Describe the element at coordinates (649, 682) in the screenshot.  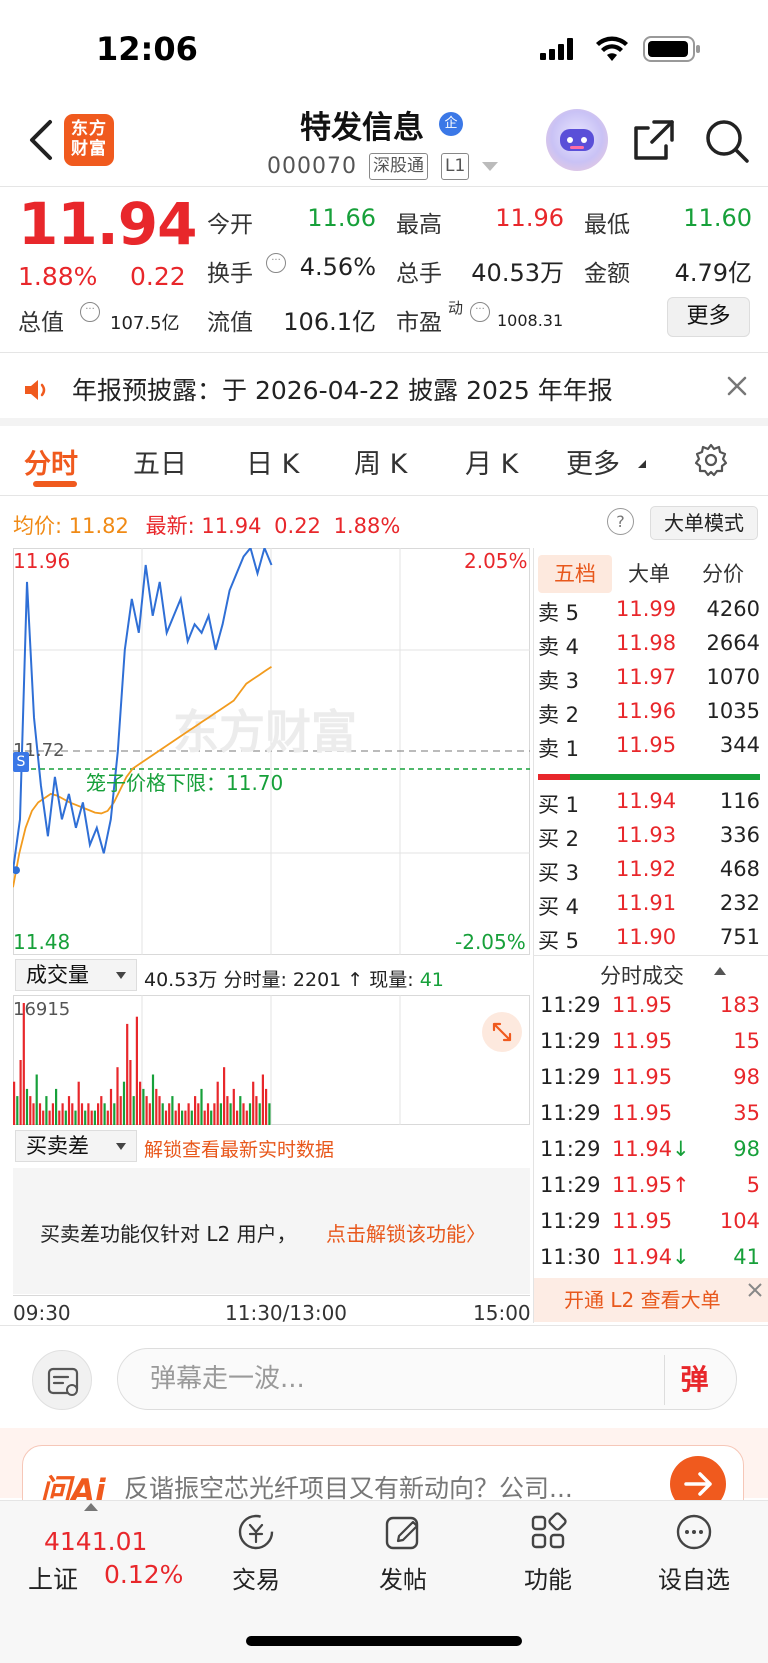
I see `ask-row: 卖 3 11.97 1070` at that location.